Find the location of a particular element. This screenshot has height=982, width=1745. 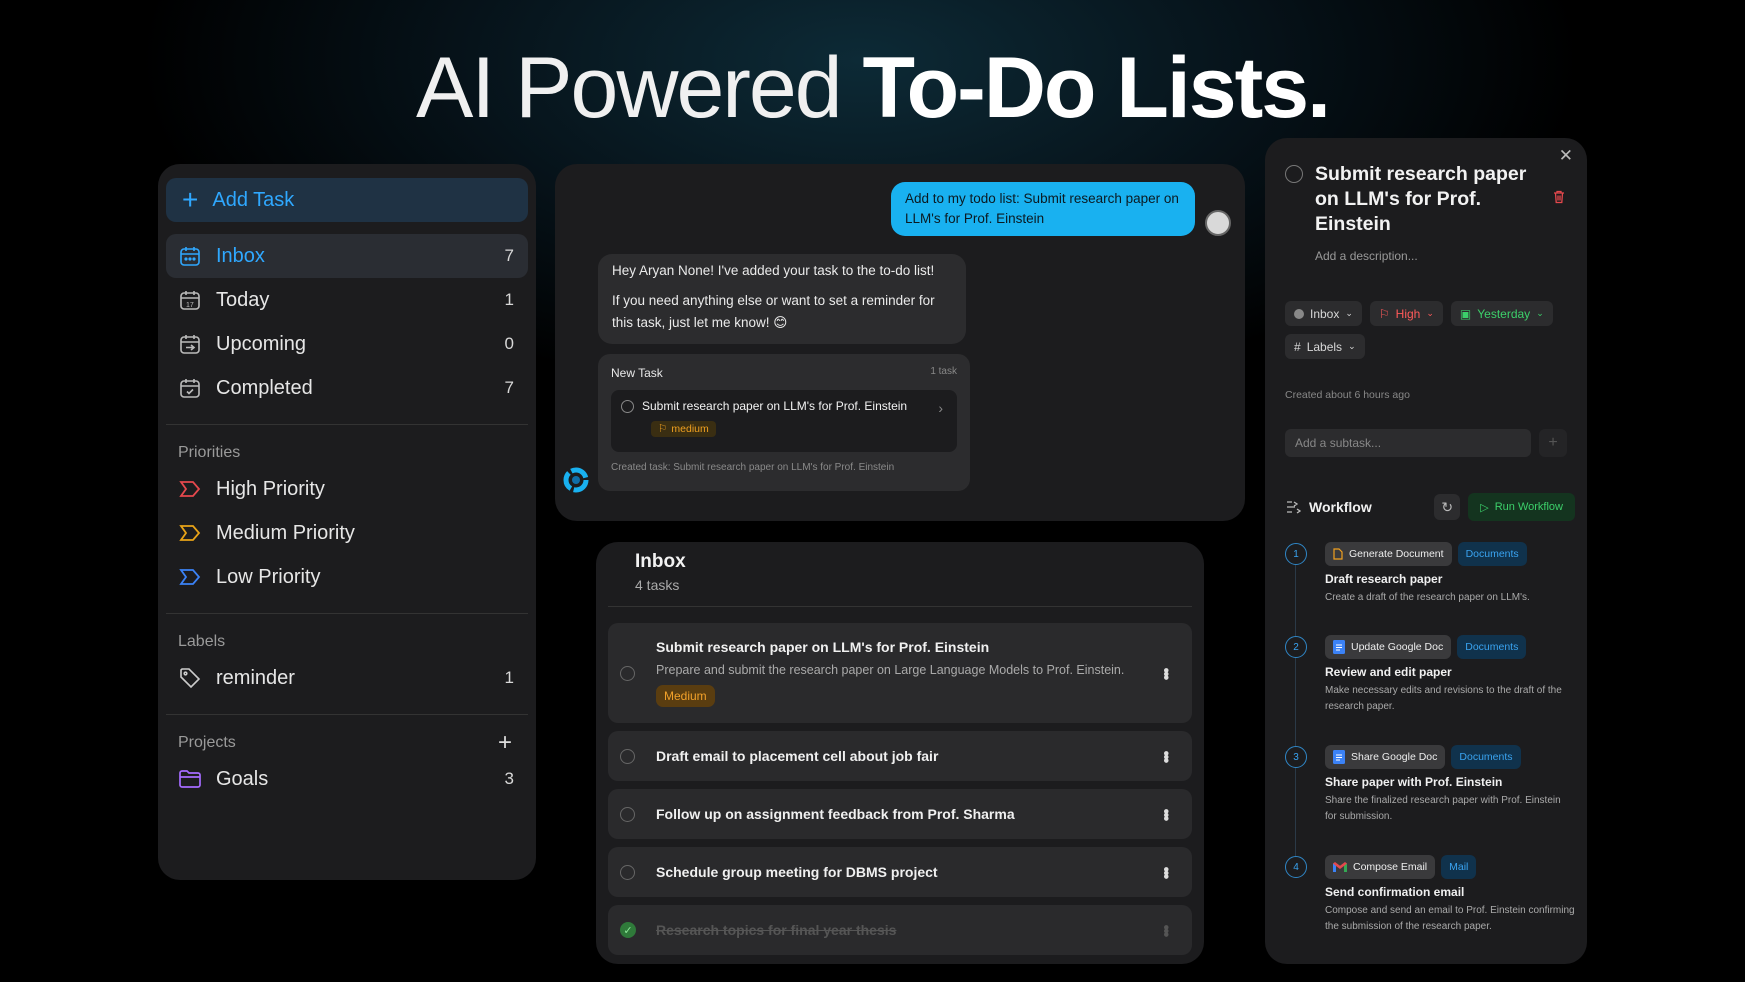

step-action-button: Share Google Doc is located at coordinates (1385, 757).